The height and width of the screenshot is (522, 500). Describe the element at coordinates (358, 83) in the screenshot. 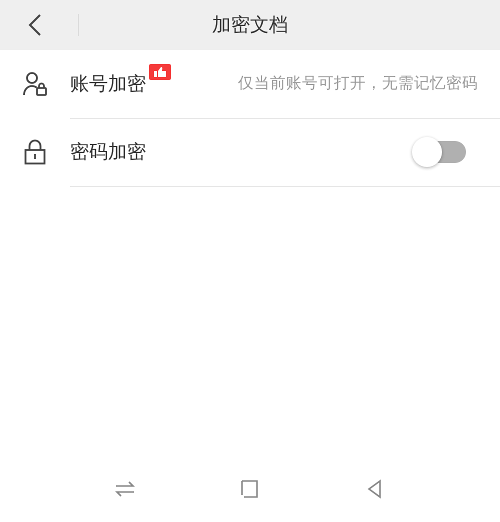

I see `option-hint: 仅当前账号可打开，无需记忆密码` at that location.